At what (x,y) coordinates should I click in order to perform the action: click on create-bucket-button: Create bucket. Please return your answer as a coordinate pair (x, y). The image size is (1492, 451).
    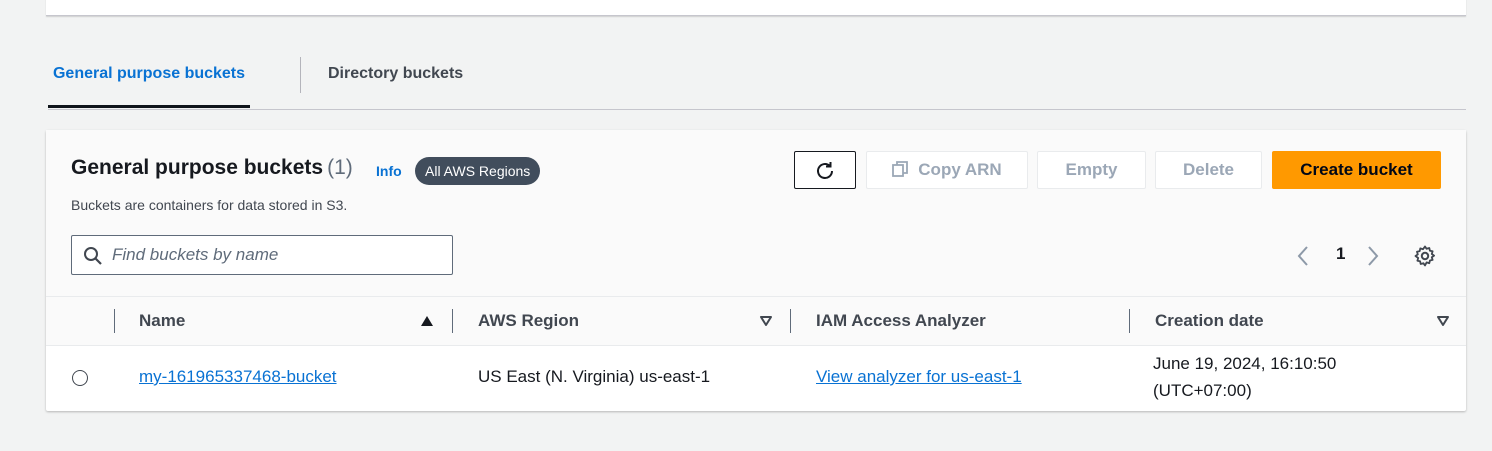
    Looking at the image, I should click on (1356, 170).